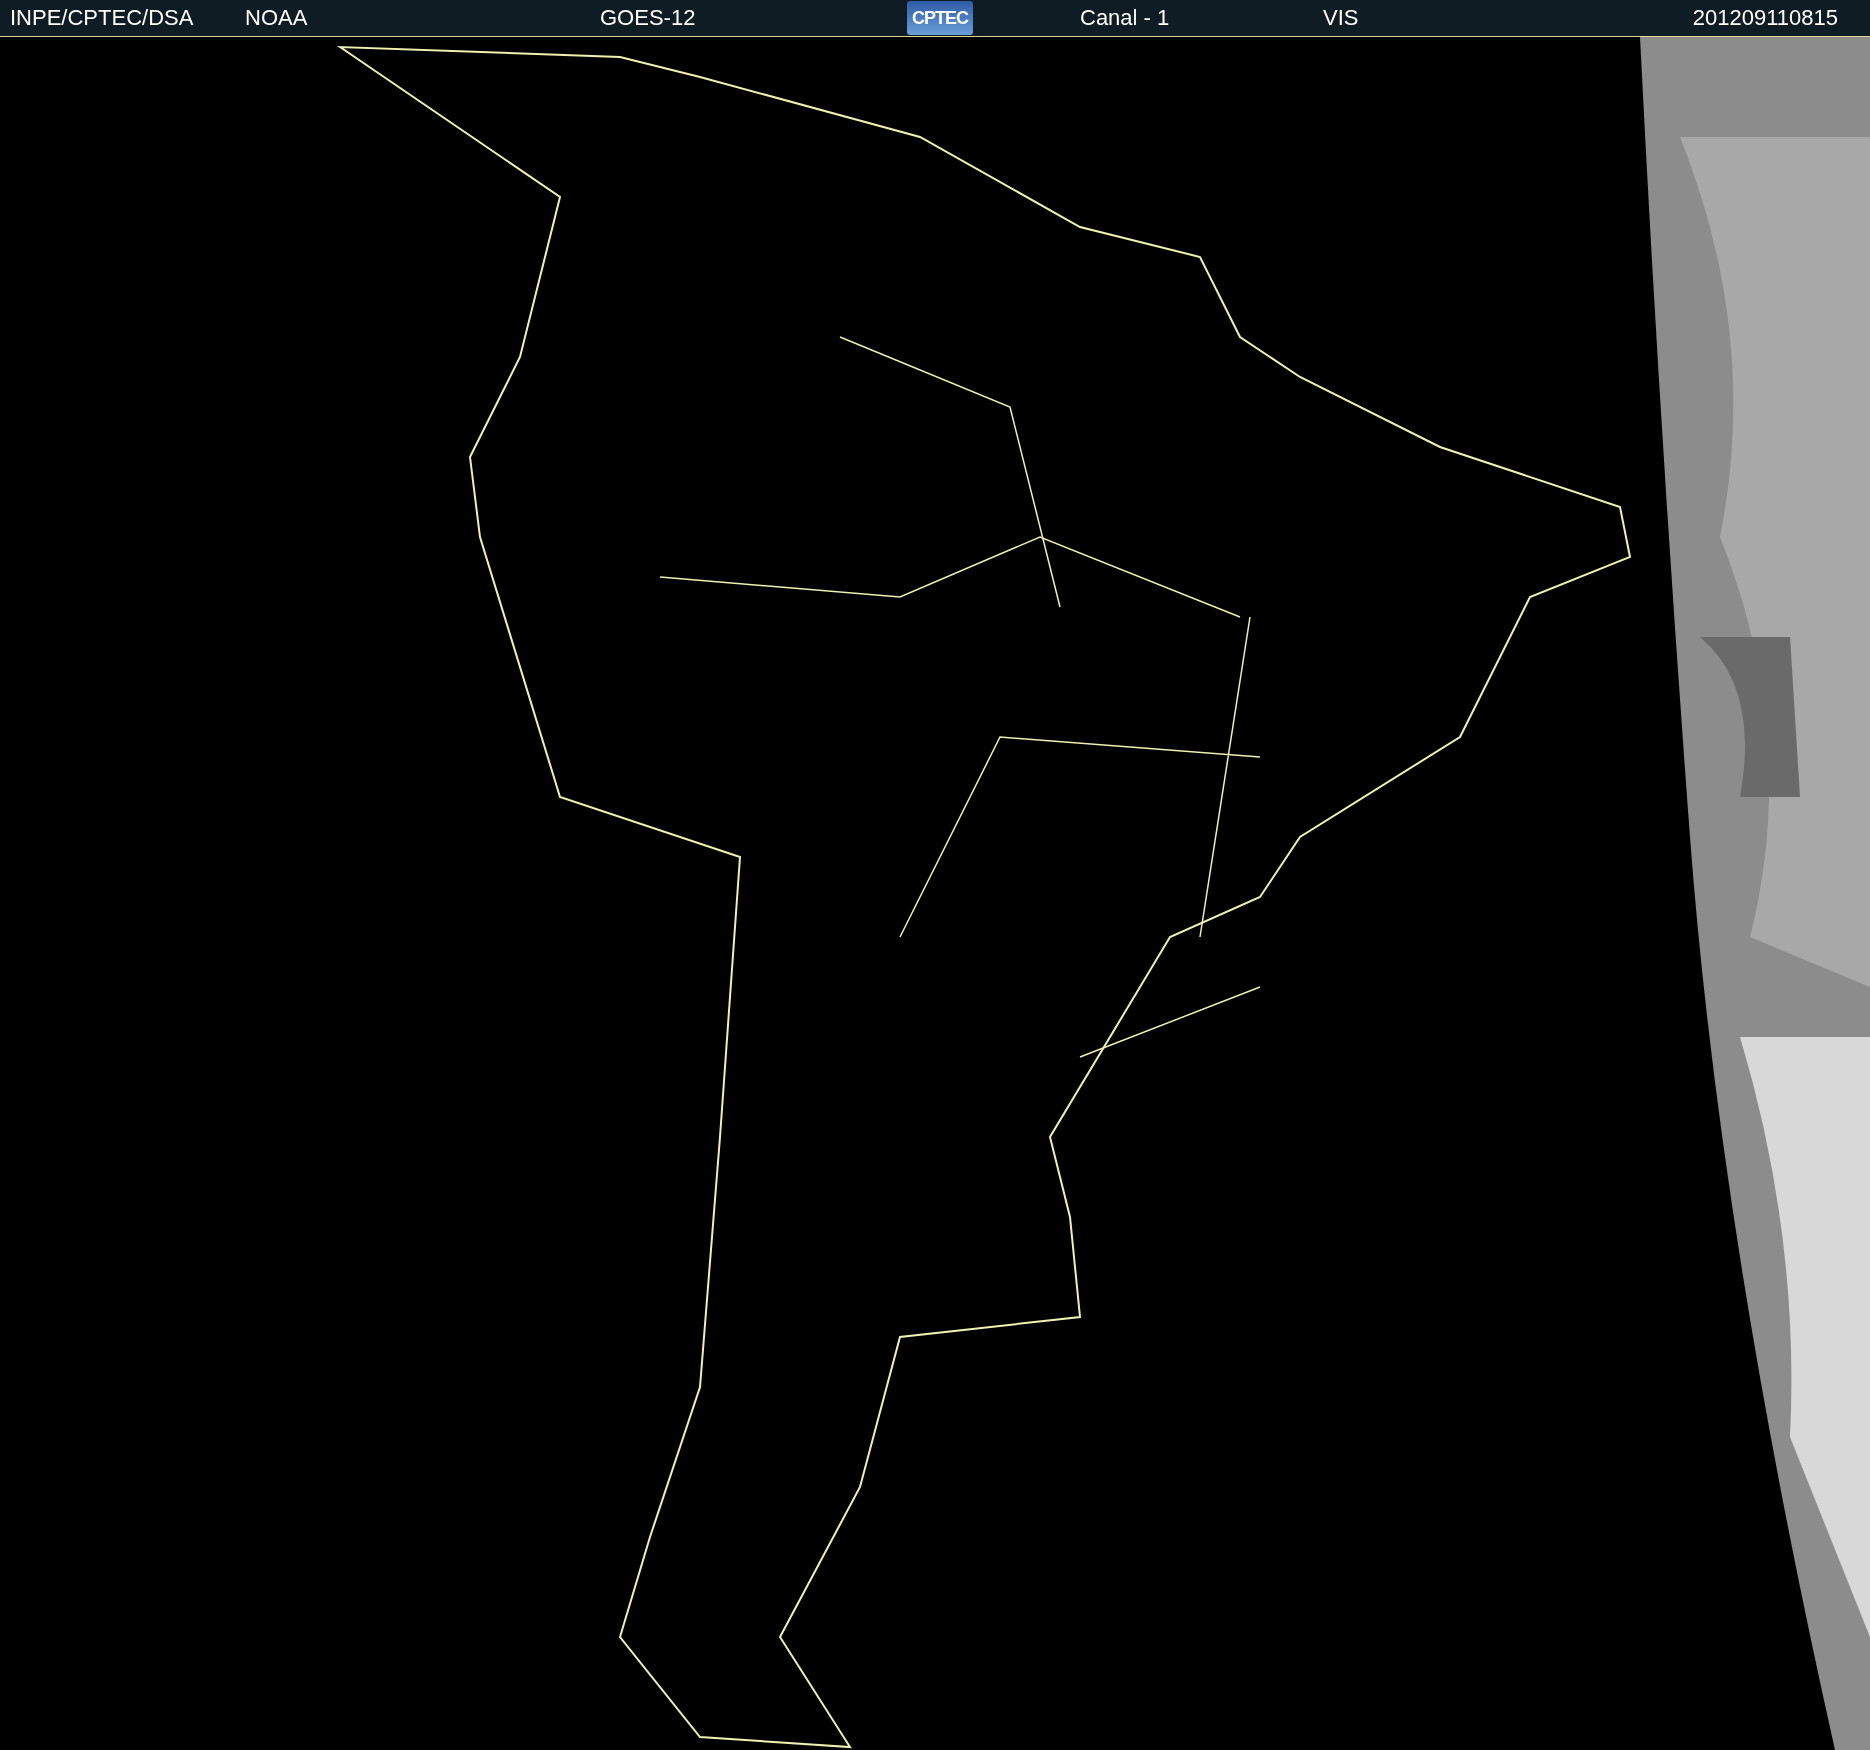 The width and height of the screenshot is (1870, 1750). What do you see at coordinates (1340, 18) in the screenshot?
I see `band-label: VIS` at bounding box center [1340, 18].